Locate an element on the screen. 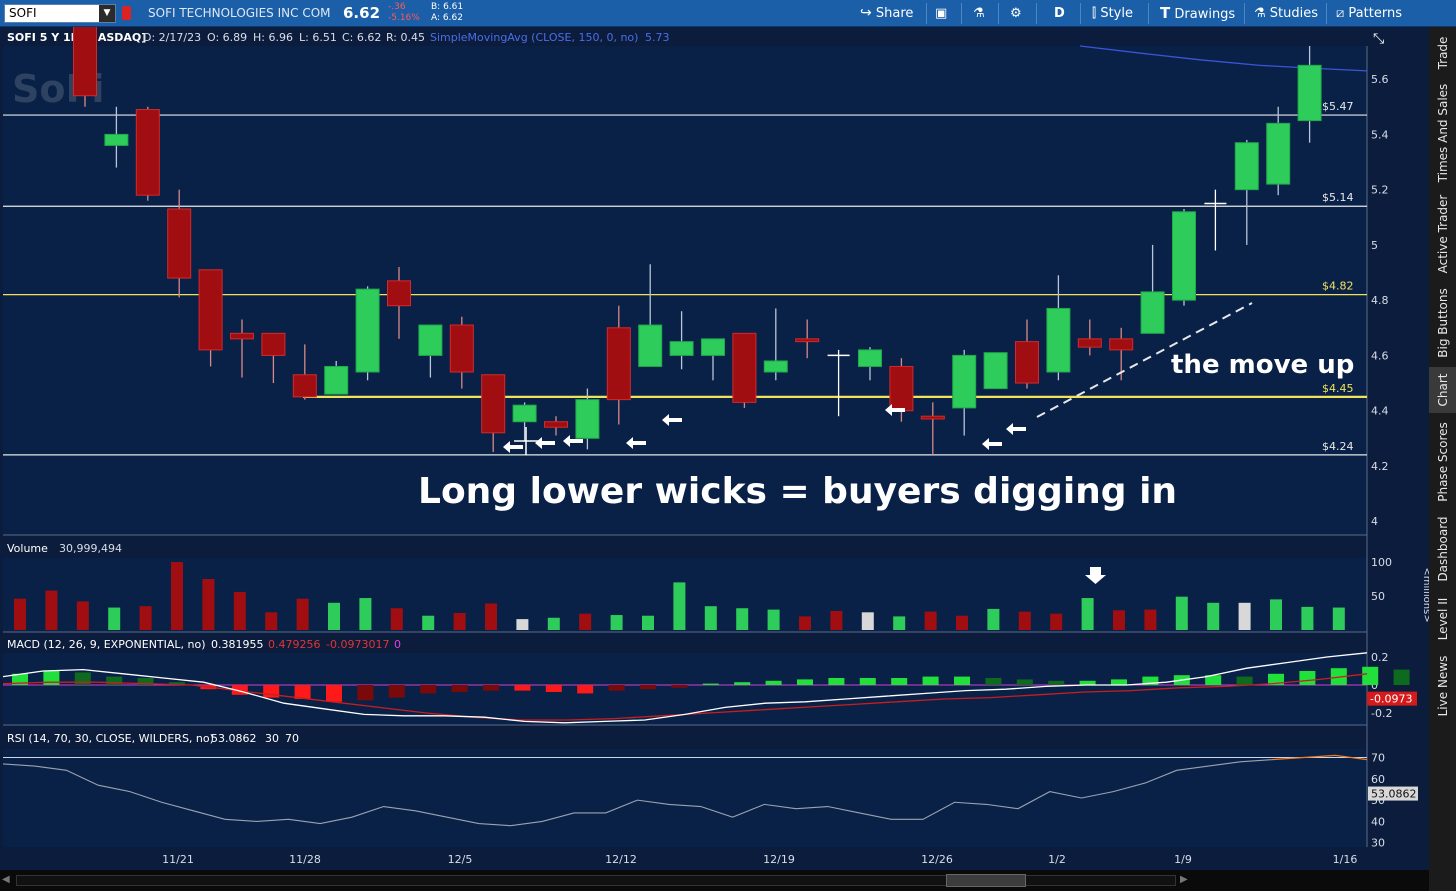 The height and width of the screenshot is (891, 1456). sidebar-tab-big-buttons: Big Buttons is located at coordinates (1442, 323).